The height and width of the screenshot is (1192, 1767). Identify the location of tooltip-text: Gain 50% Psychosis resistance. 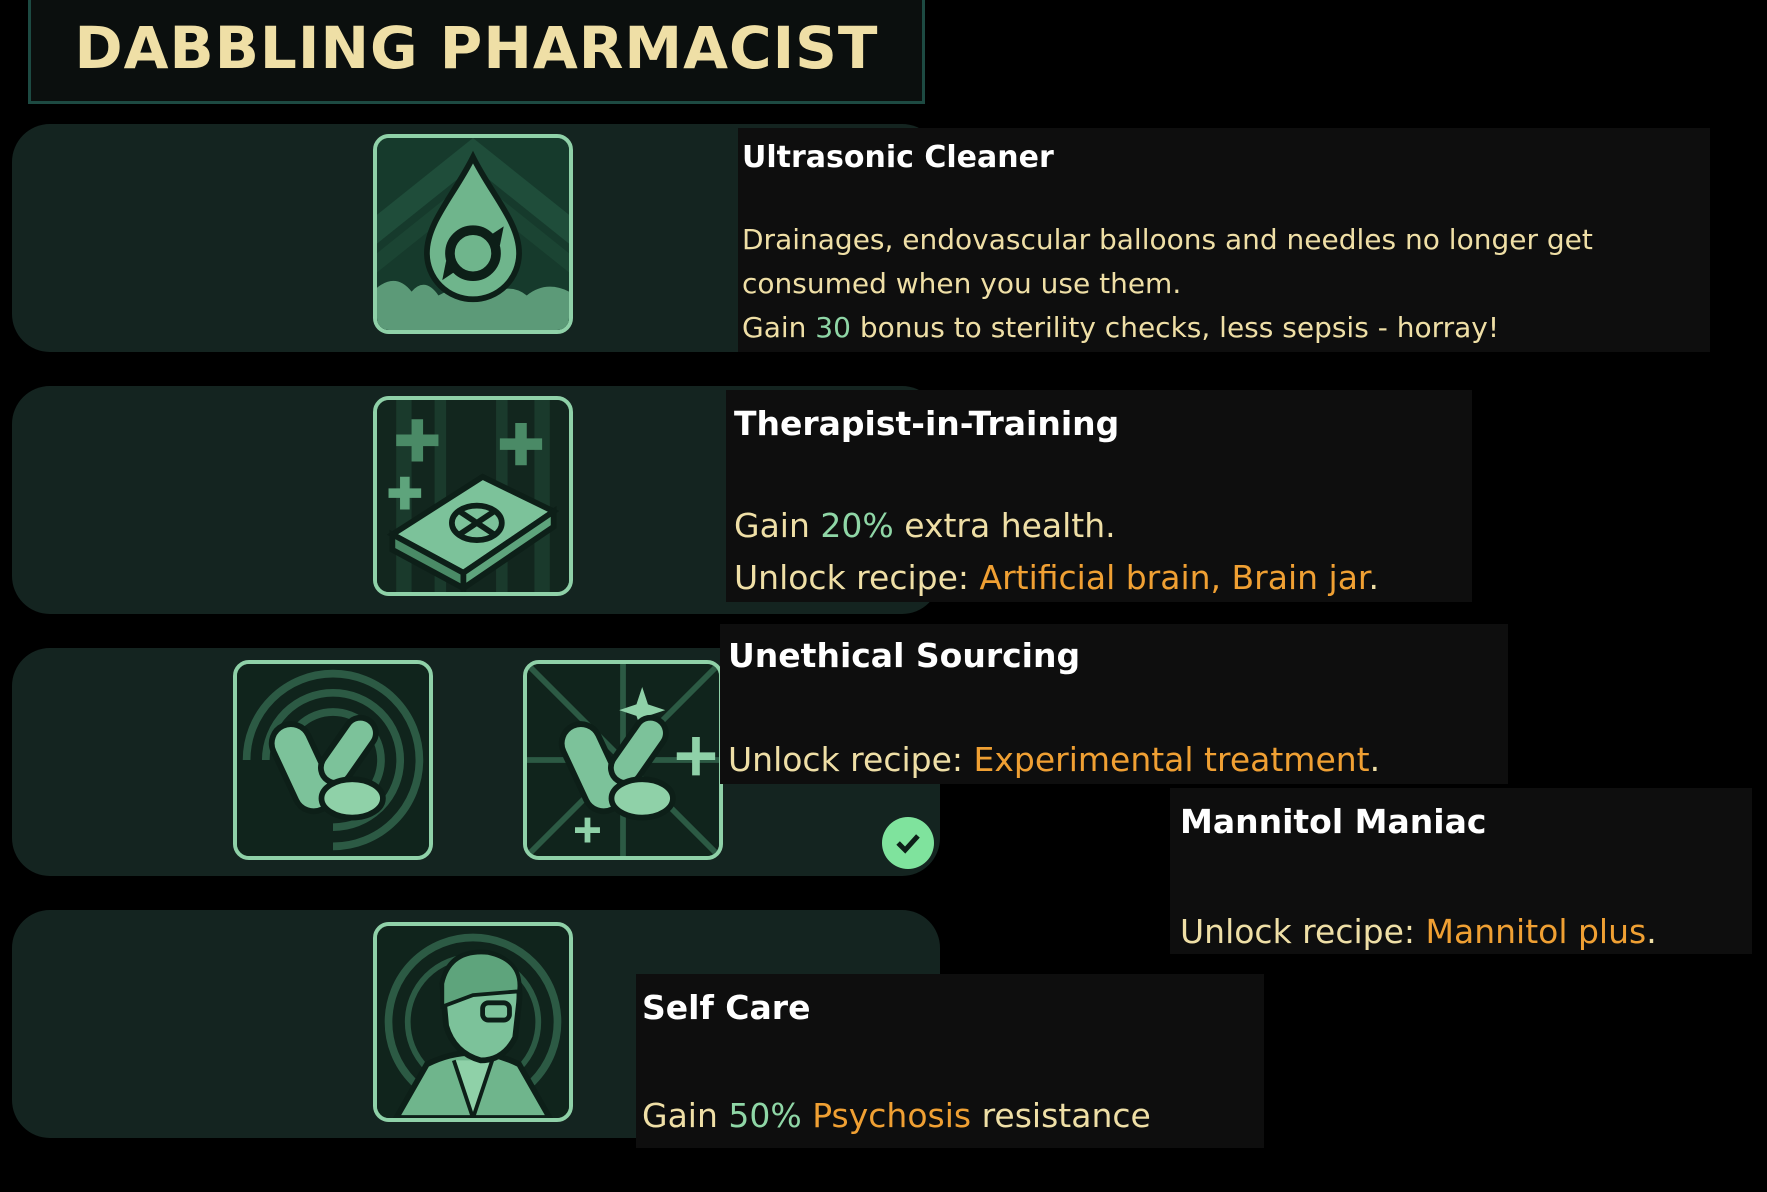
(896, 1115).